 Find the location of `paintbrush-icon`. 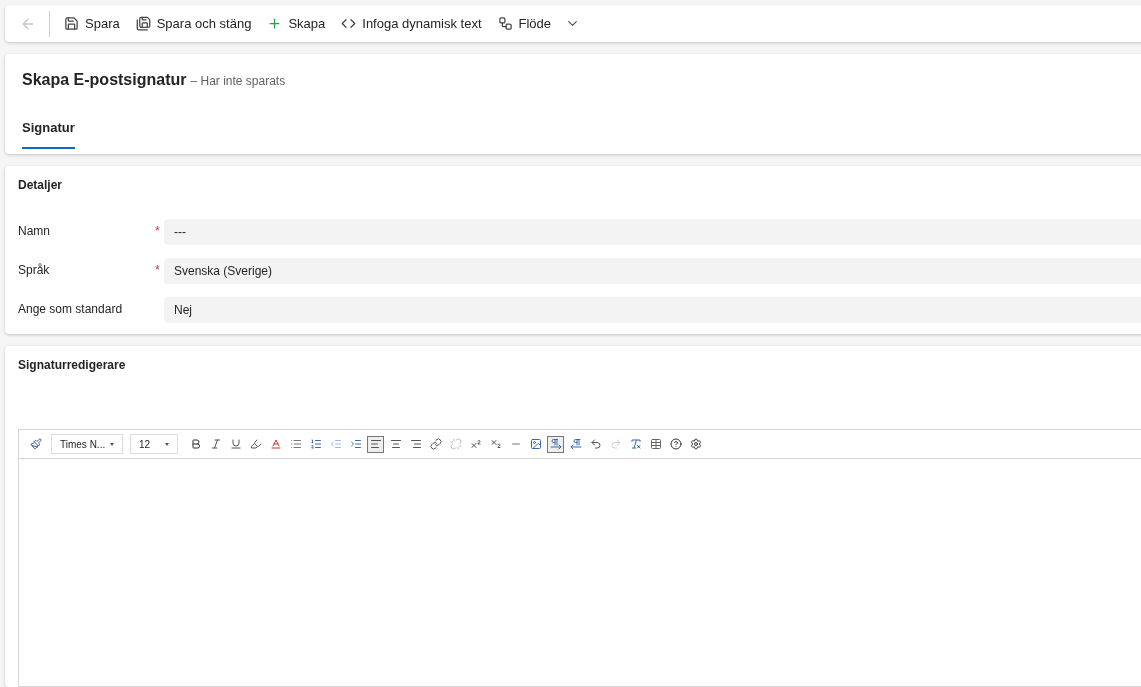

paintbrush-icon is located at coordinates (35, 444).